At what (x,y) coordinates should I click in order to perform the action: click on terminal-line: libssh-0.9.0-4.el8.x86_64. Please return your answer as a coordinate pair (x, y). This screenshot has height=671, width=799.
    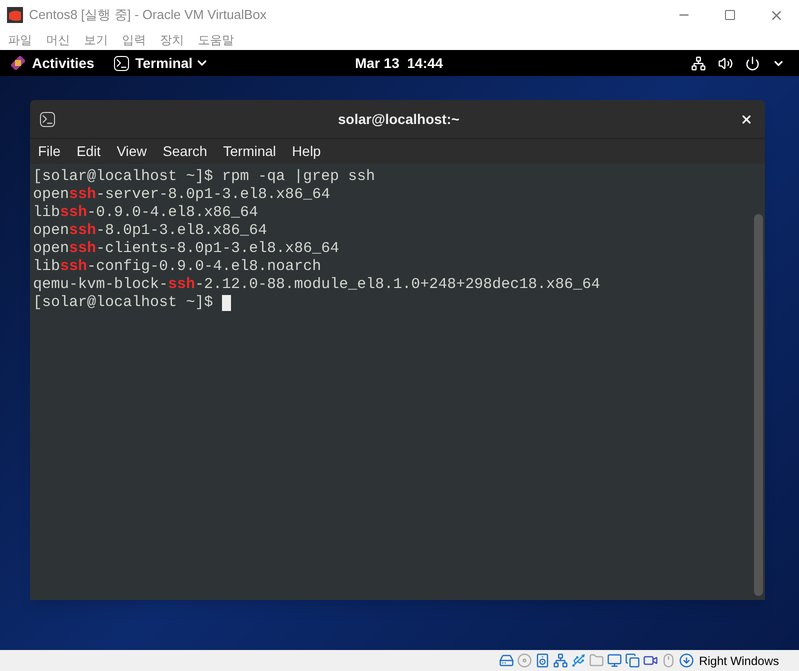
    Looking at the image, I should click on (145, 213).